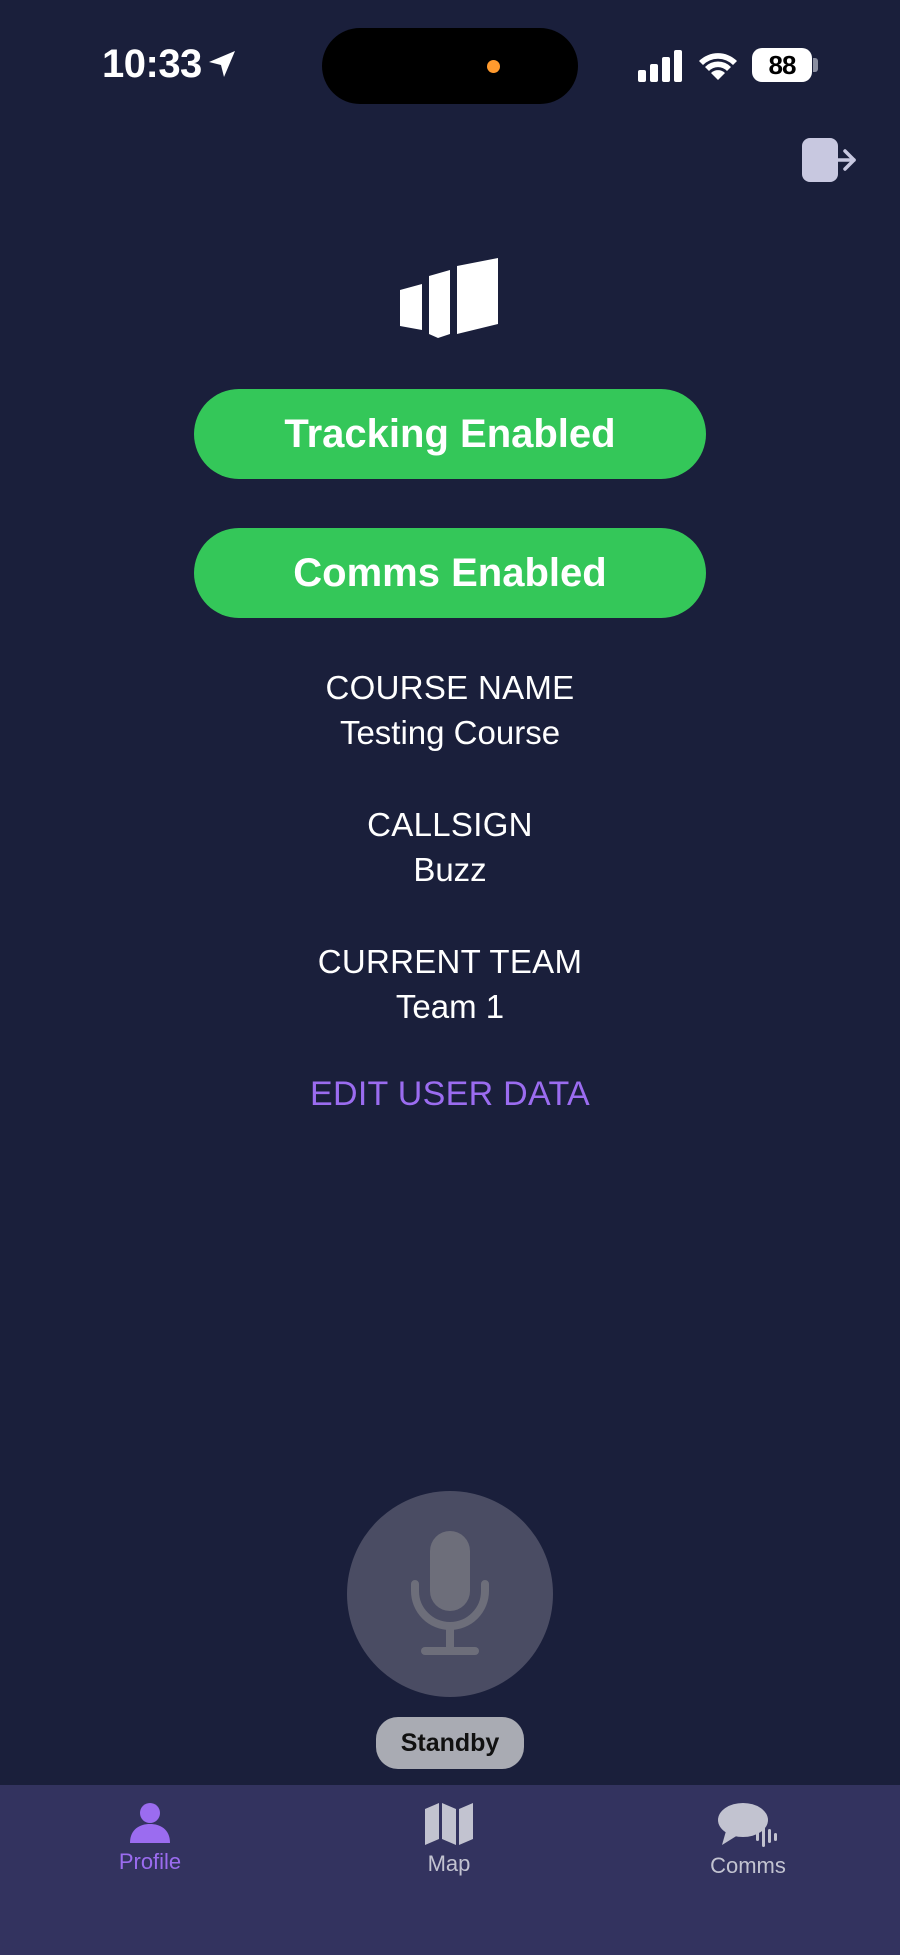 The height and width of the screenshot is (1955, 900). I want to click on privacy-indicator-dot, so click(493, 66).